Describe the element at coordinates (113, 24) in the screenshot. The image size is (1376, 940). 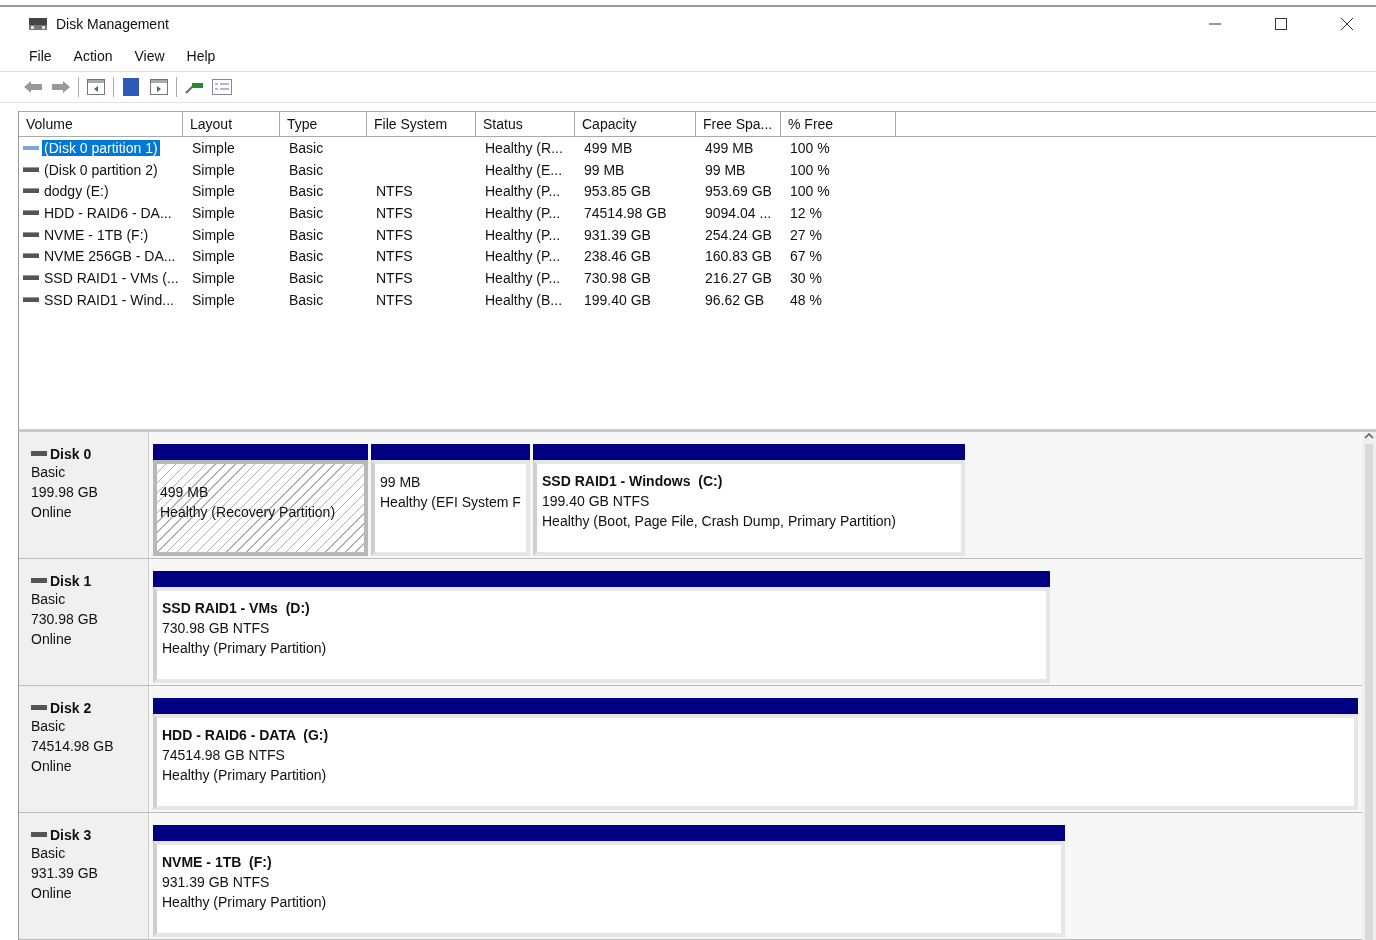
I see `window-title: Disk Management` at that location.